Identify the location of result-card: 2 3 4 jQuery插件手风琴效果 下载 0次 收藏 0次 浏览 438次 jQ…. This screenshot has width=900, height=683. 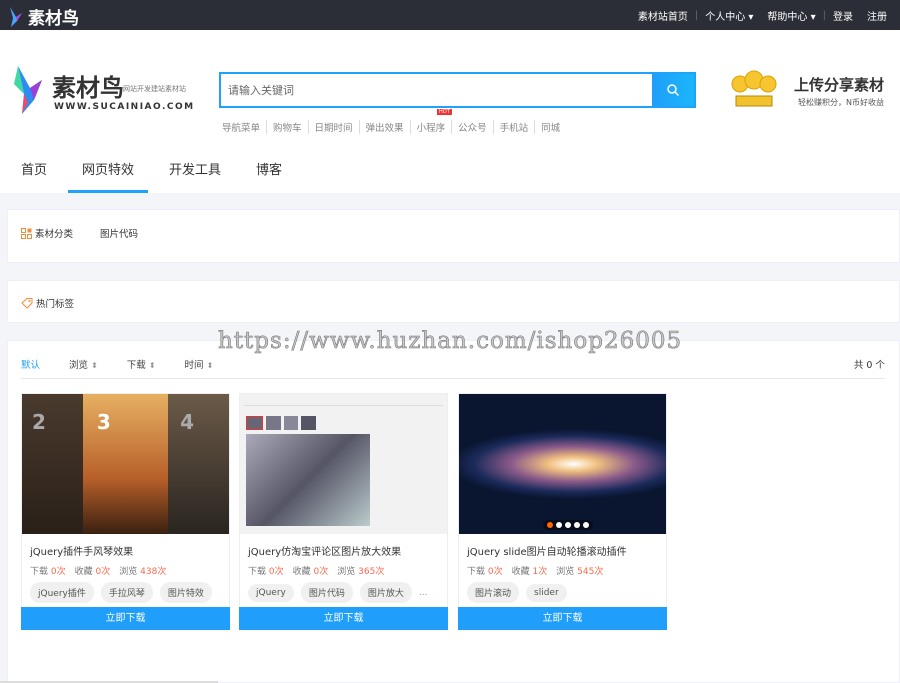
(125, 511).